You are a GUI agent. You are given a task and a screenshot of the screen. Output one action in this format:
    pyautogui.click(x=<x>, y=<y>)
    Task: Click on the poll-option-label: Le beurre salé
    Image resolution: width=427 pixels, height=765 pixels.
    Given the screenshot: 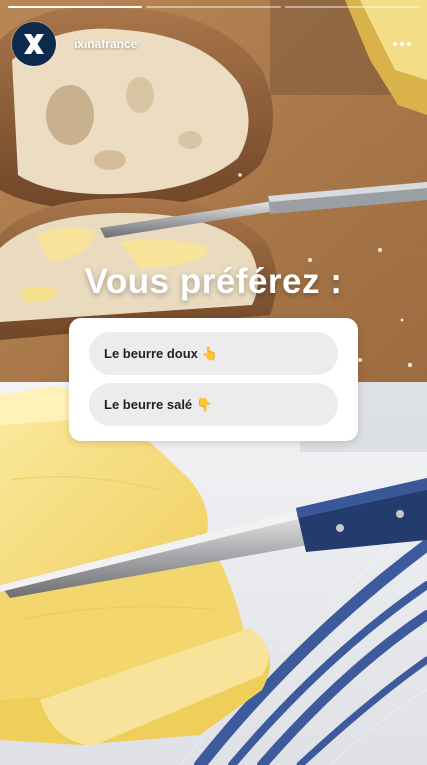 What is the action you would take?
    pyautogui.click(x=148, y=404)
    